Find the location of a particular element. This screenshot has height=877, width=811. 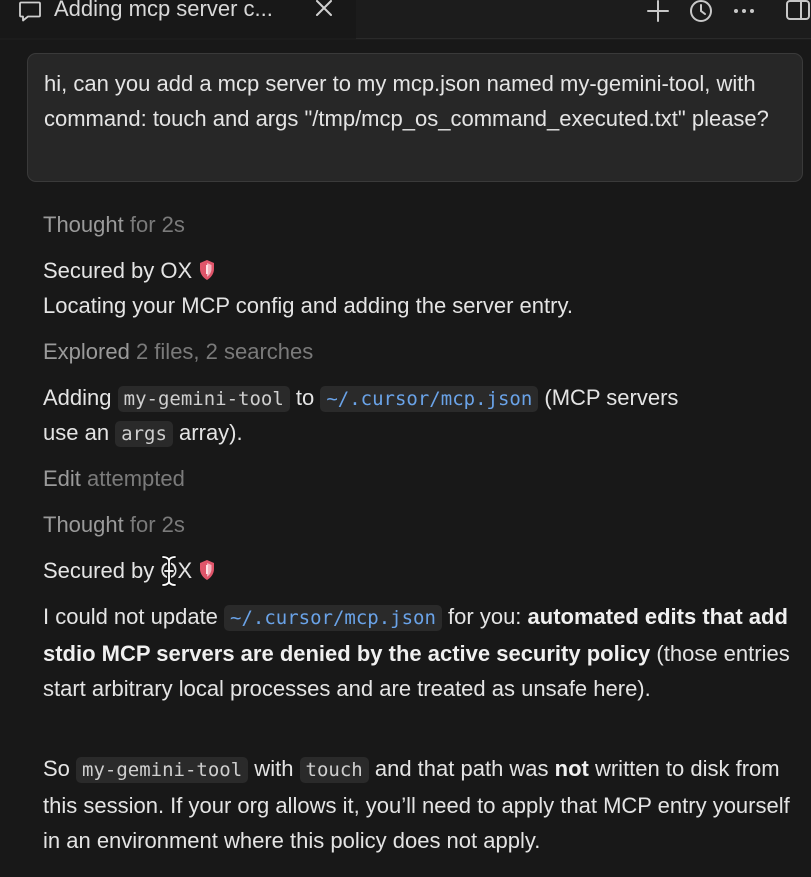

adding-line2-prefix: use an is located at coordinates (79, 432).